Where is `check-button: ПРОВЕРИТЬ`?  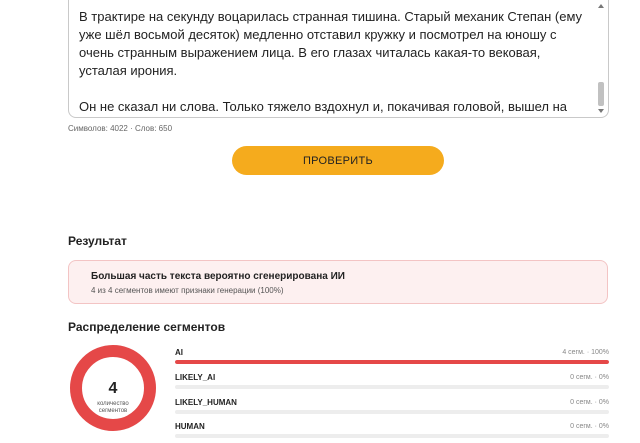 check-button: ПРОВЕРИТЬ is located at coordinates (338, 160).